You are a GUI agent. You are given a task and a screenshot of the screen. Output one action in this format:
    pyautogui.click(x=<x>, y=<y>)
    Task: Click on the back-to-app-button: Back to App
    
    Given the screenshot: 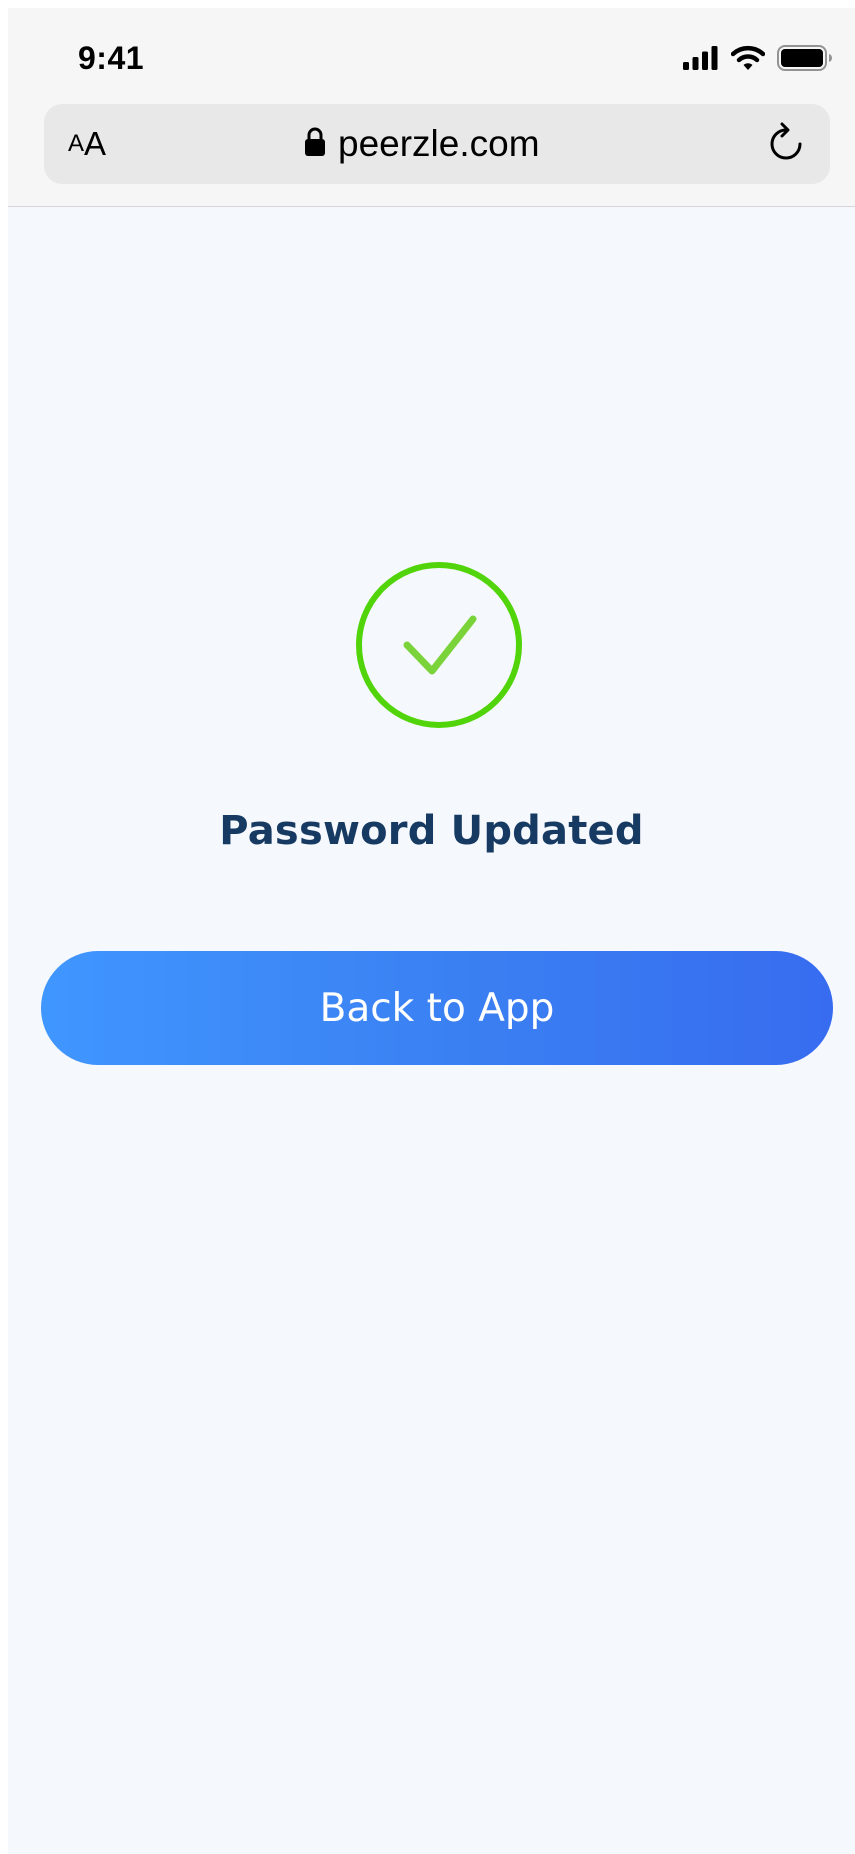 What is the action you would take?
    pyautogui.click(x=437, y=1008)
    